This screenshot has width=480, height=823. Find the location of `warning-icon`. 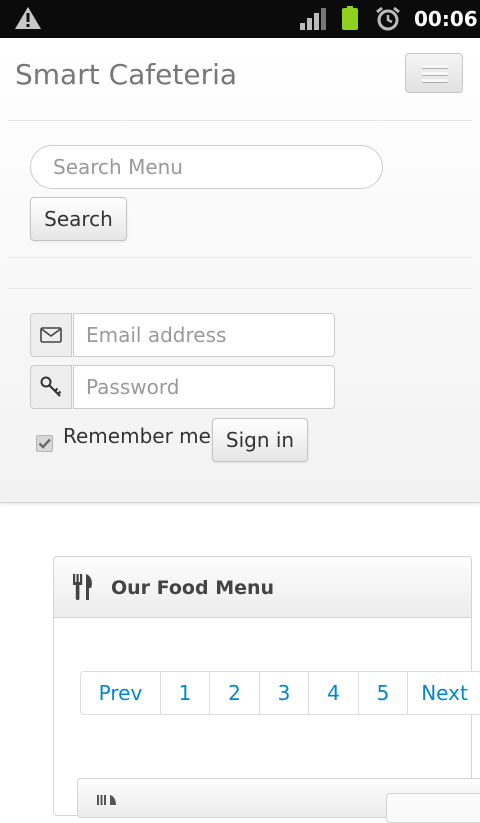

warning-icon is located at coordinates (28, 18).